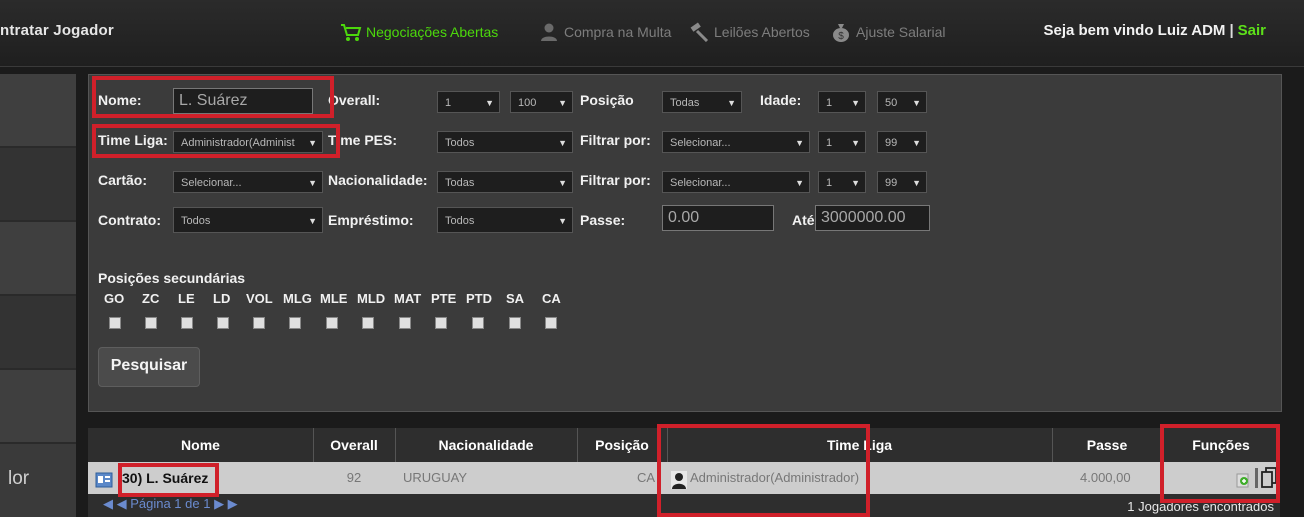  What do you see at coordinates (645, 477) in the screenshot?
I see `player-position: CA` at bounding box center [645, 477].